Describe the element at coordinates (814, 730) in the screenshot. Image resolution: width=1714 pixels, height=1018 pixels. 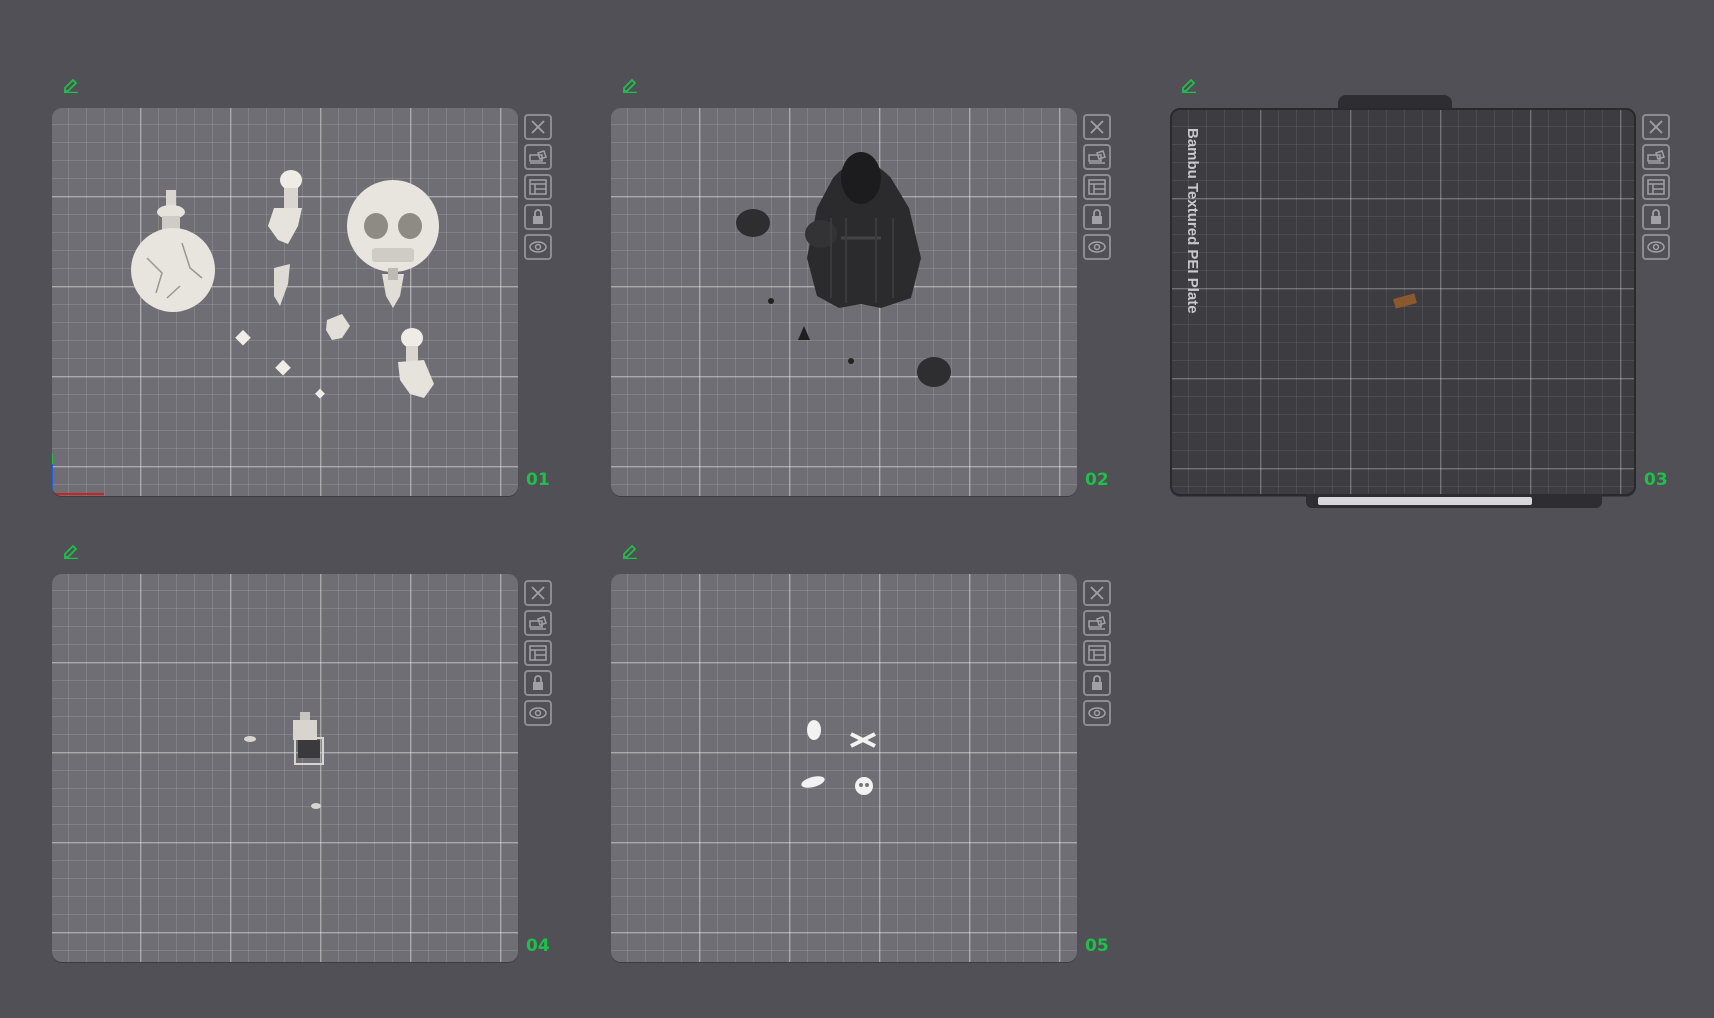
I see `model-egg` at that location.